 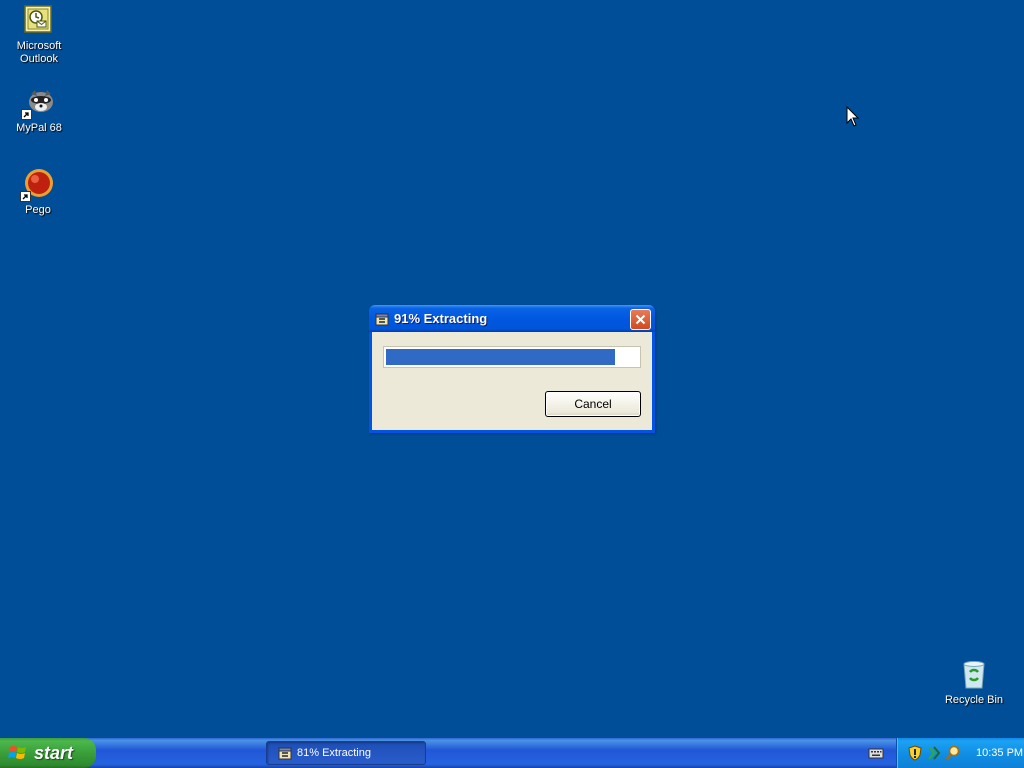 I want to click on desktop-icon-outlook: Microsoft Outlook, so click(x=39, y=35).